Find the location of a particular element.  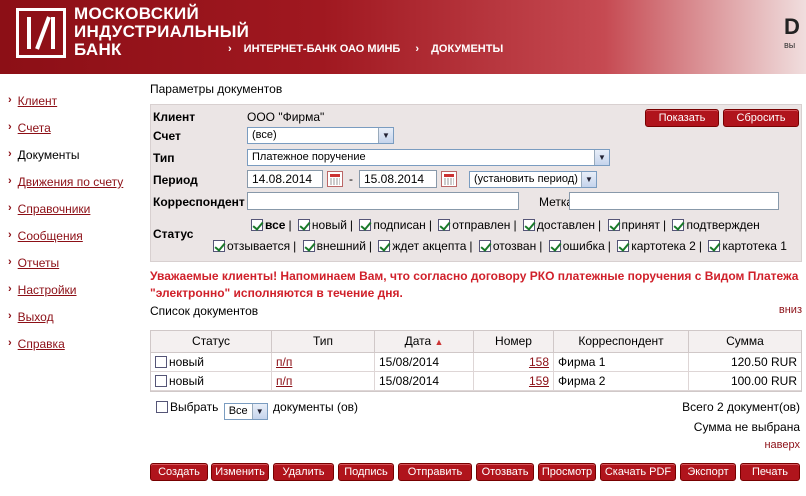

document-number-link: 159 is located at coordinates (539, 381).